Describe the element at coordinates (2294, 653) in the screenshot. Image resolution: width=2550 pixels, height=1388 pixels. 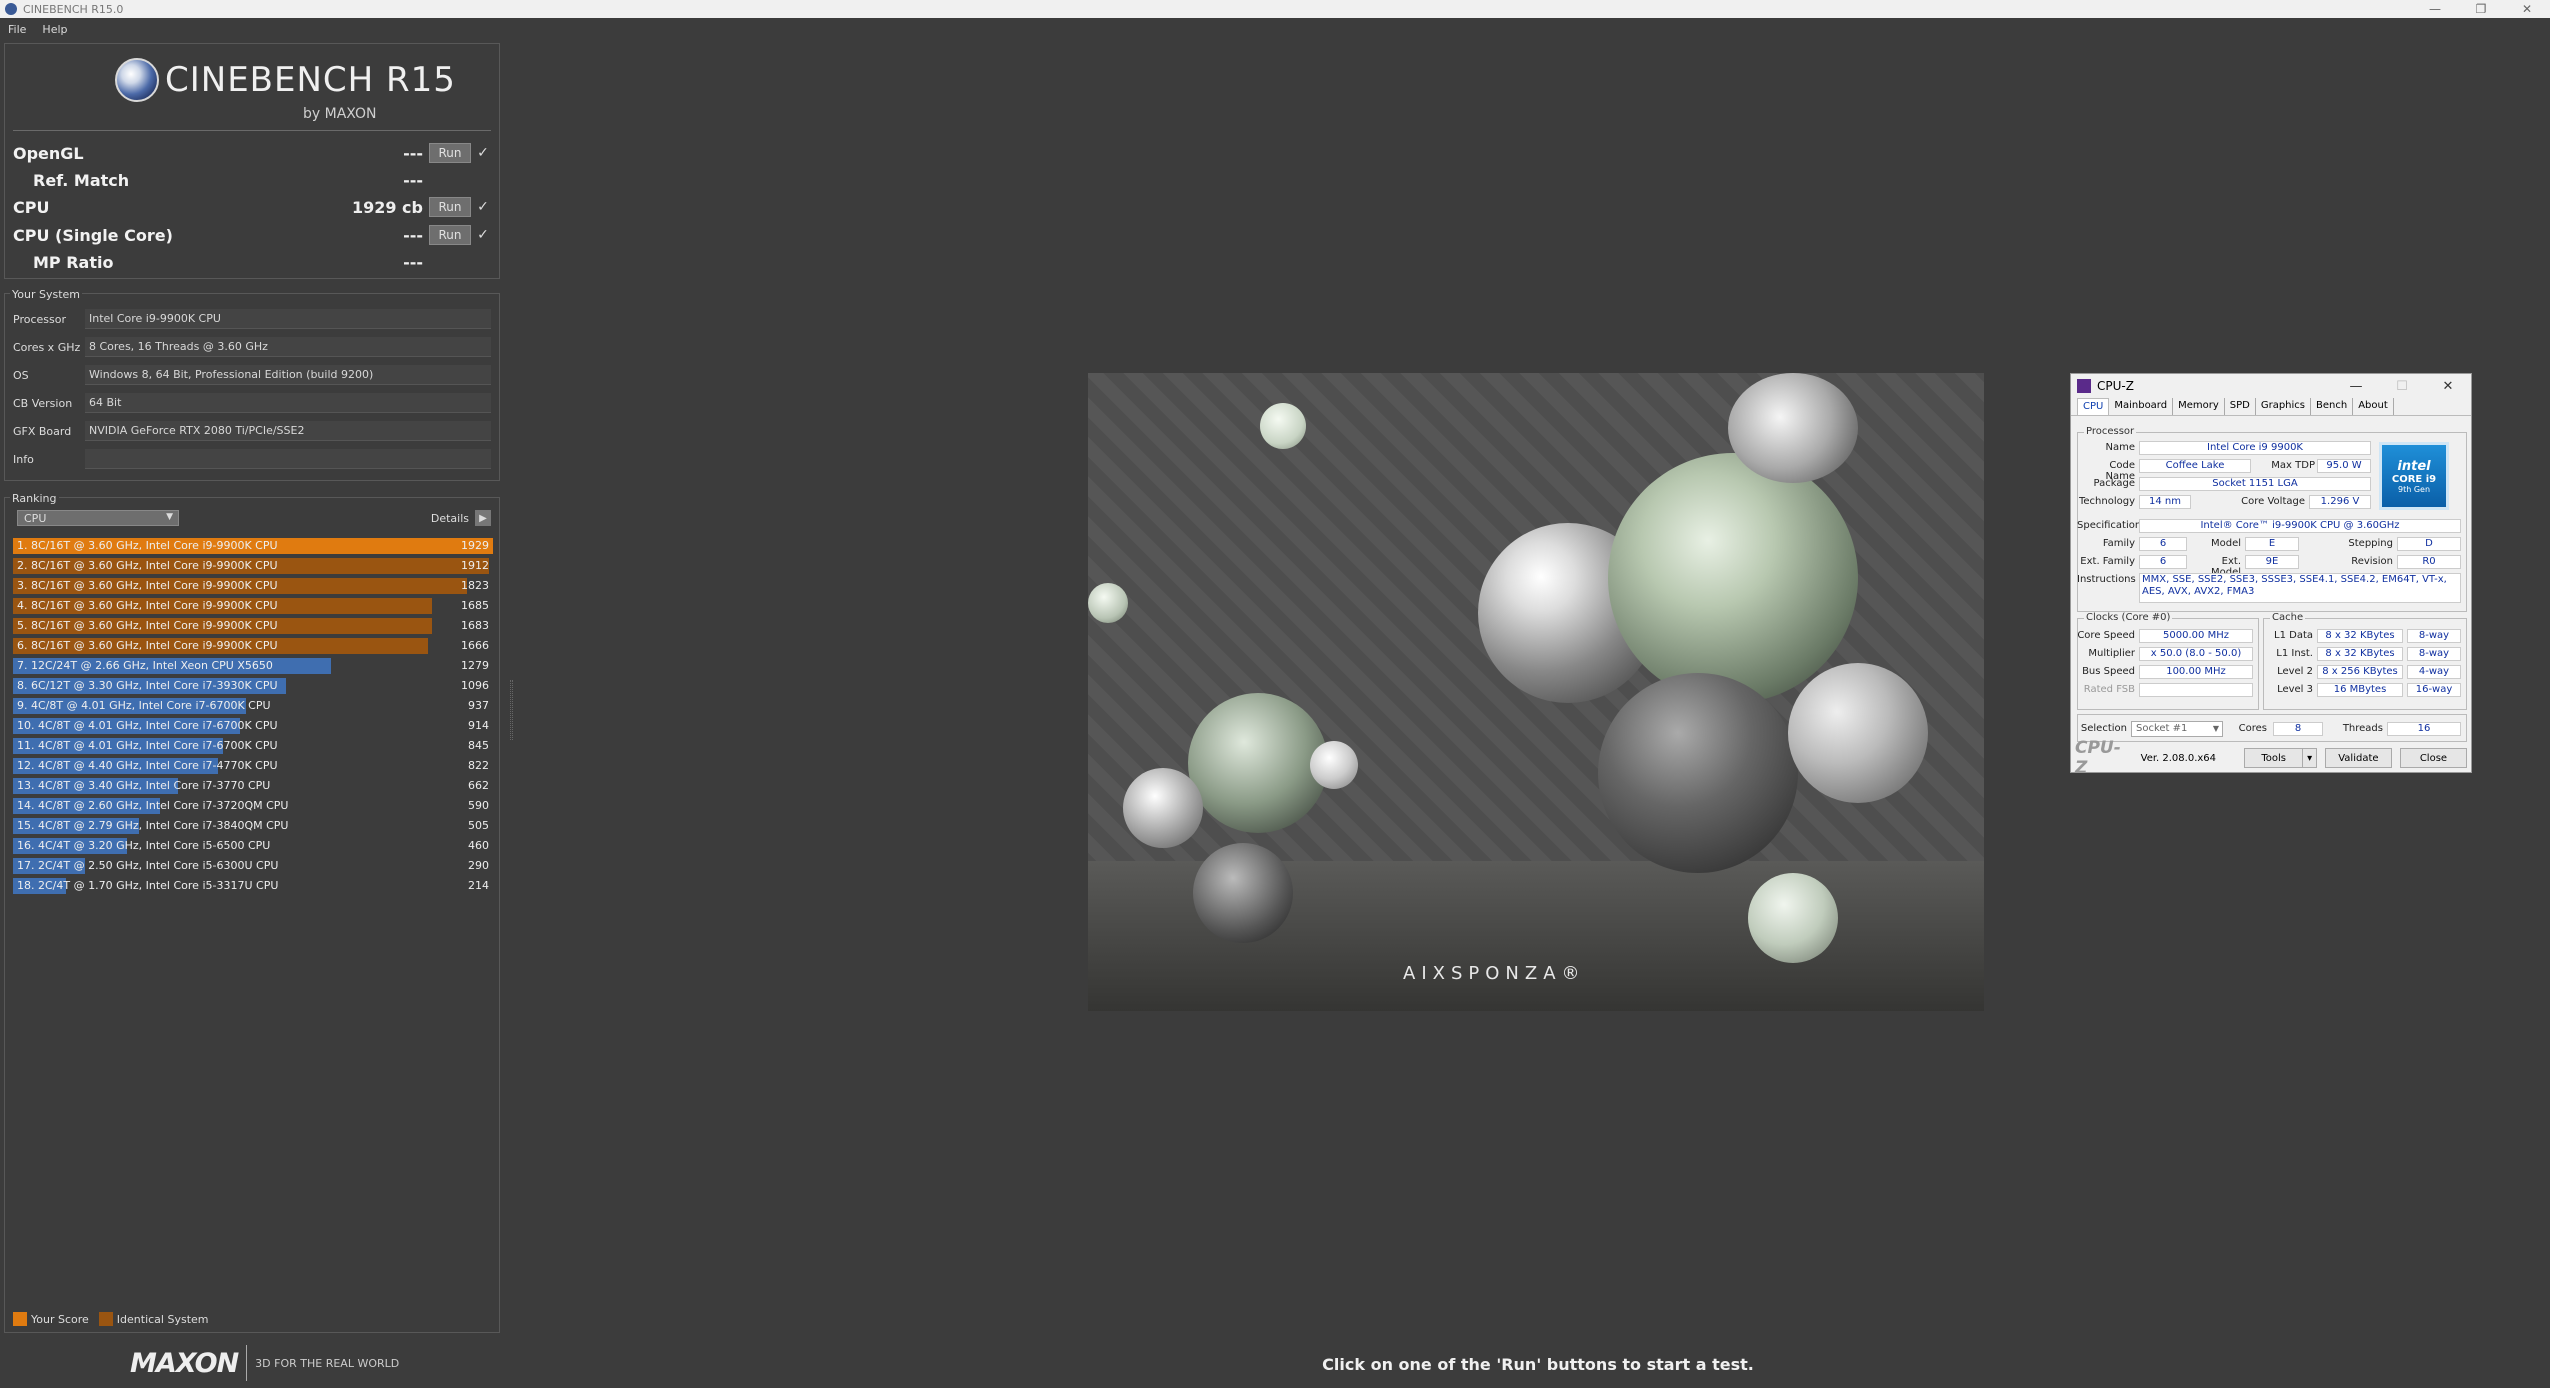
I see `l1i-label: L1 Inst.` at that location.